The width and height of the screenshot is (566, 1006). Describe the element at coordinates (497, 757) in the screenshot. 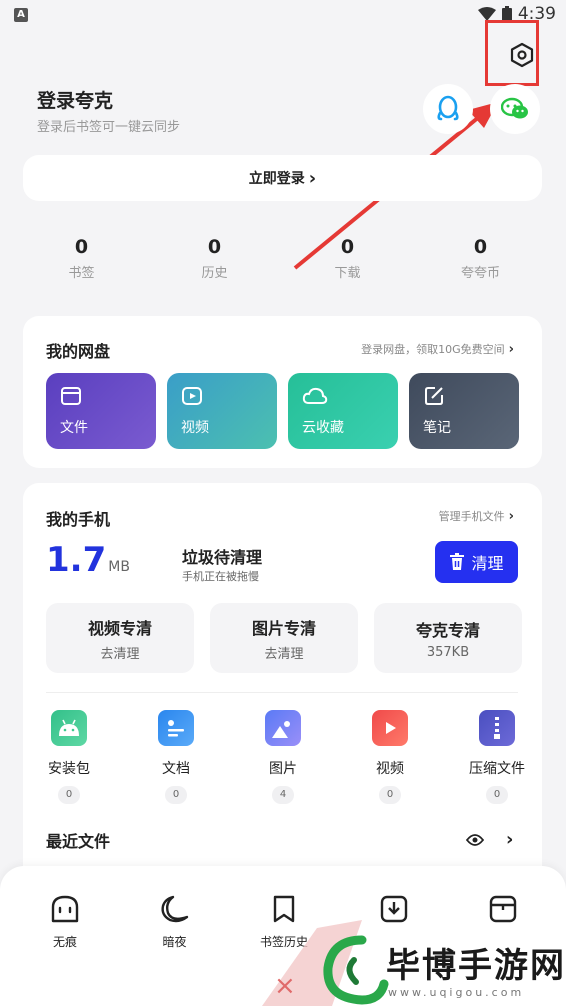

I see `filetype-zip: 压缩文件 0` at that location.